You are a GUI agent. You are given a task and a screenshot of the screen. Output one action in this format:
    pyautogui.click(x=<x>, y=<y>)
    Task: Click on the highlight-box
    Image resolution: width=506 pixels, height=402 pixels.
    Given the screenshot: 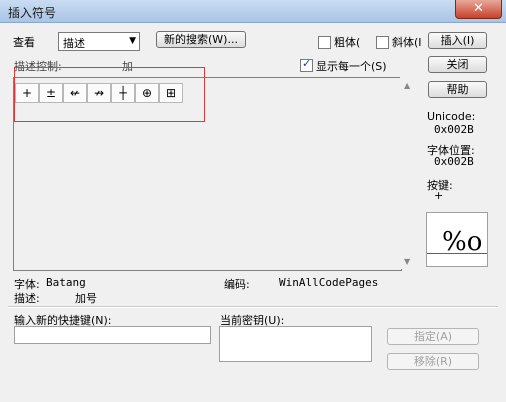 What is the action you would take?
    pyautogui.click(x=109, y=94)
    